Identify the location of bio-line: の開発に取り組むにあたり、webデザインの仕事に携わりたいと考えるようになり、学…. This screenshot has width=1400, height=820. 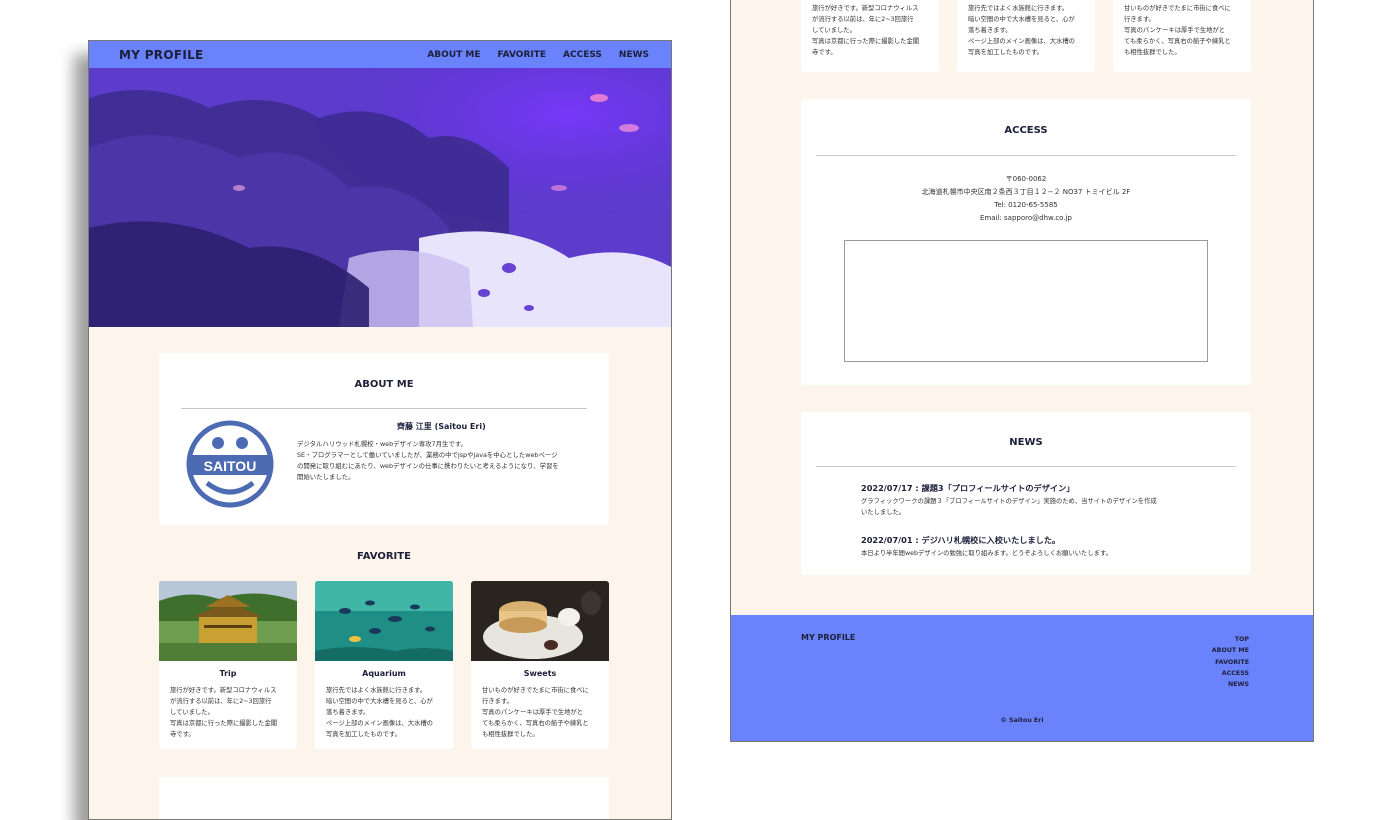
(428, 466).